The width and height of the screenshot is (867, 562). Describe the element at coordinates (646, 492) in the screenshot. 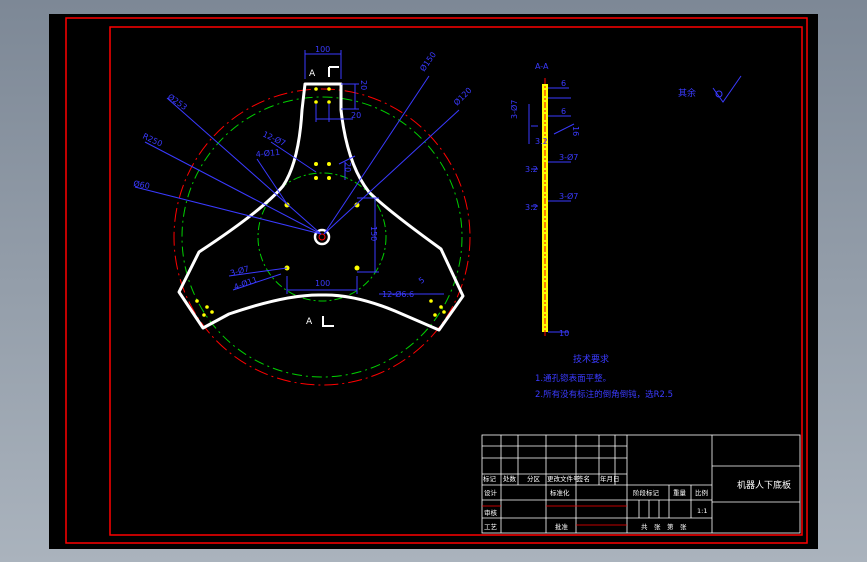

I see `tb-stage-mark: 阶段标记` at that location.